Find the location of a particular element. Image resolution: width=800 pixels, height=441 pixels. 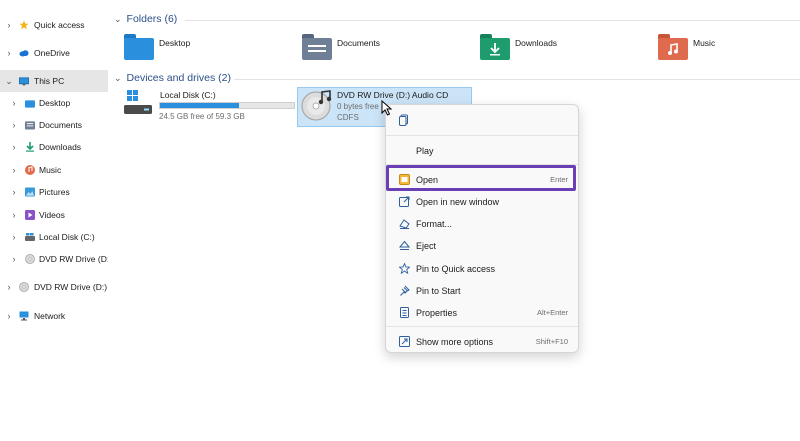

sidebar-item-dvd-drive-audio: › DVD RW Drive (D:) A is located at coordinates (54, 287).